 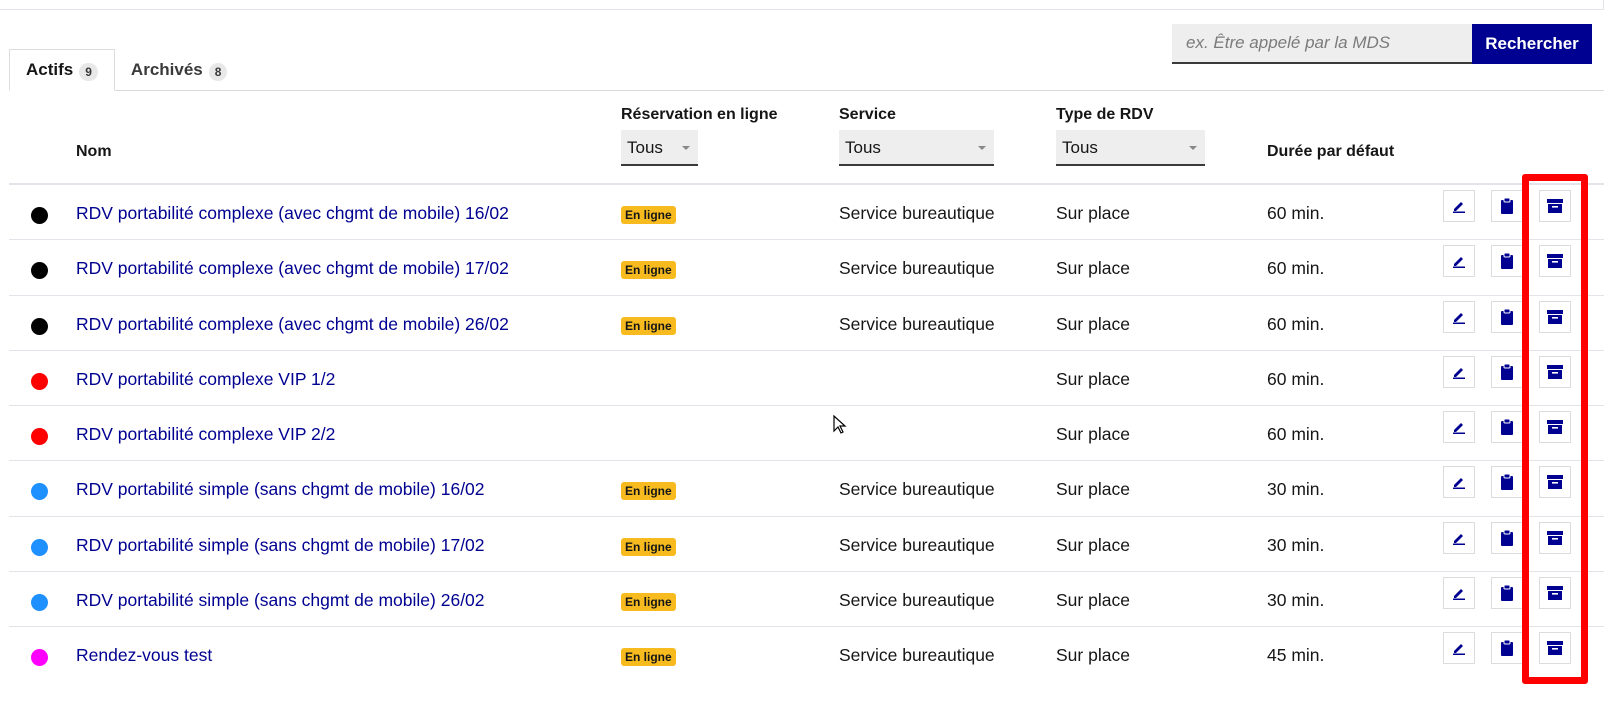 What do you see at coordinates (218, 71) in the screenshot?
I see `tab-count-badge: 8` at bounding box center [218, 71].